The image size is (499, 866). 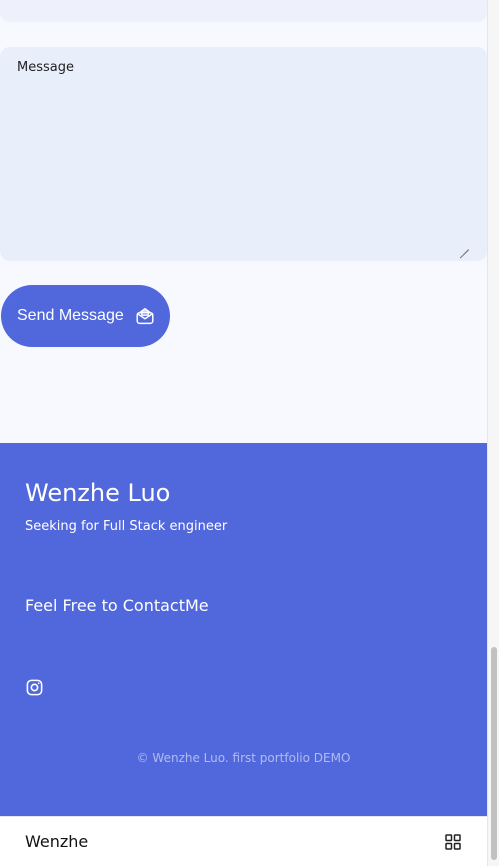 What do you see at coordinates (243, 841) in the screenshot?
I see `bottom-nav-bar: Wenzhe` at bounding box center [243, 841].